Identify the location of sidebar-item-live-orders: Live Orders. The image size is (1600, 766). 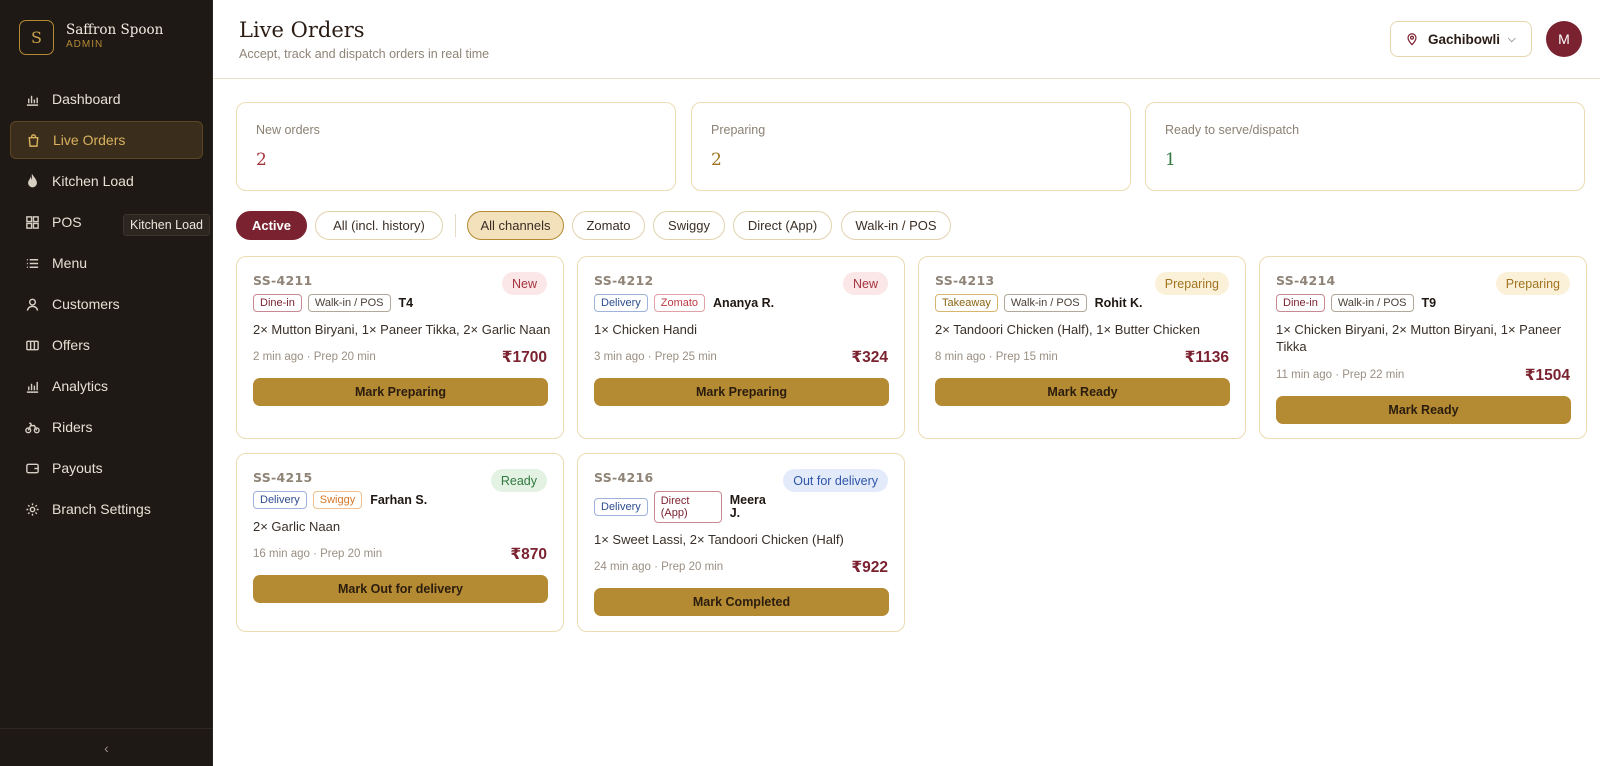
(106, 140).